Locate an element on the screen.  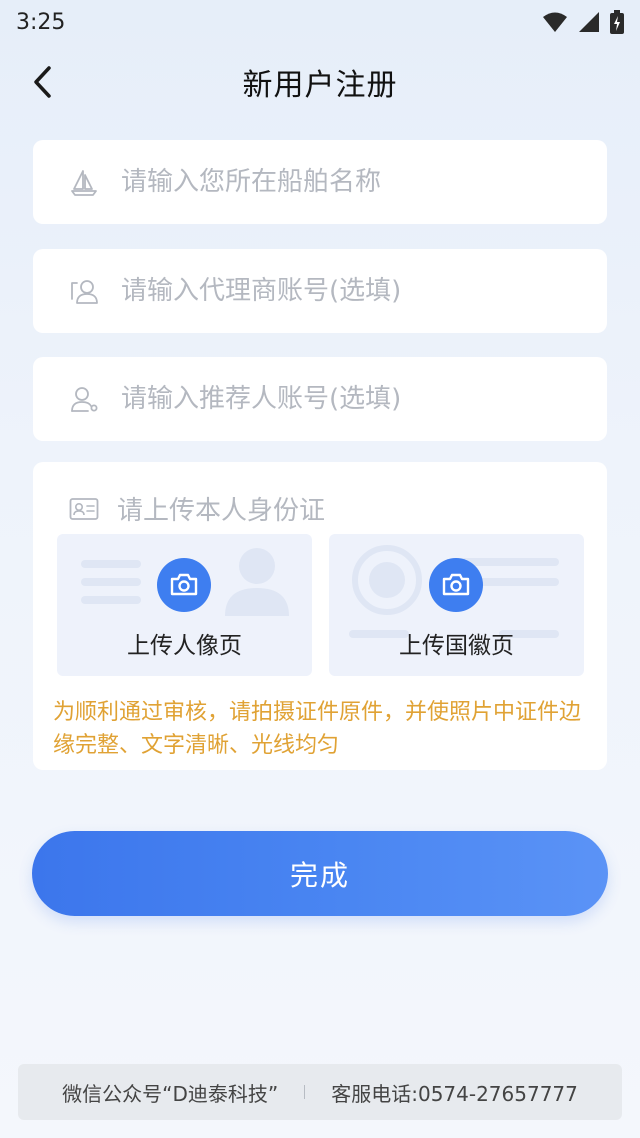
battery-icon is located at coordinates (617, 22).